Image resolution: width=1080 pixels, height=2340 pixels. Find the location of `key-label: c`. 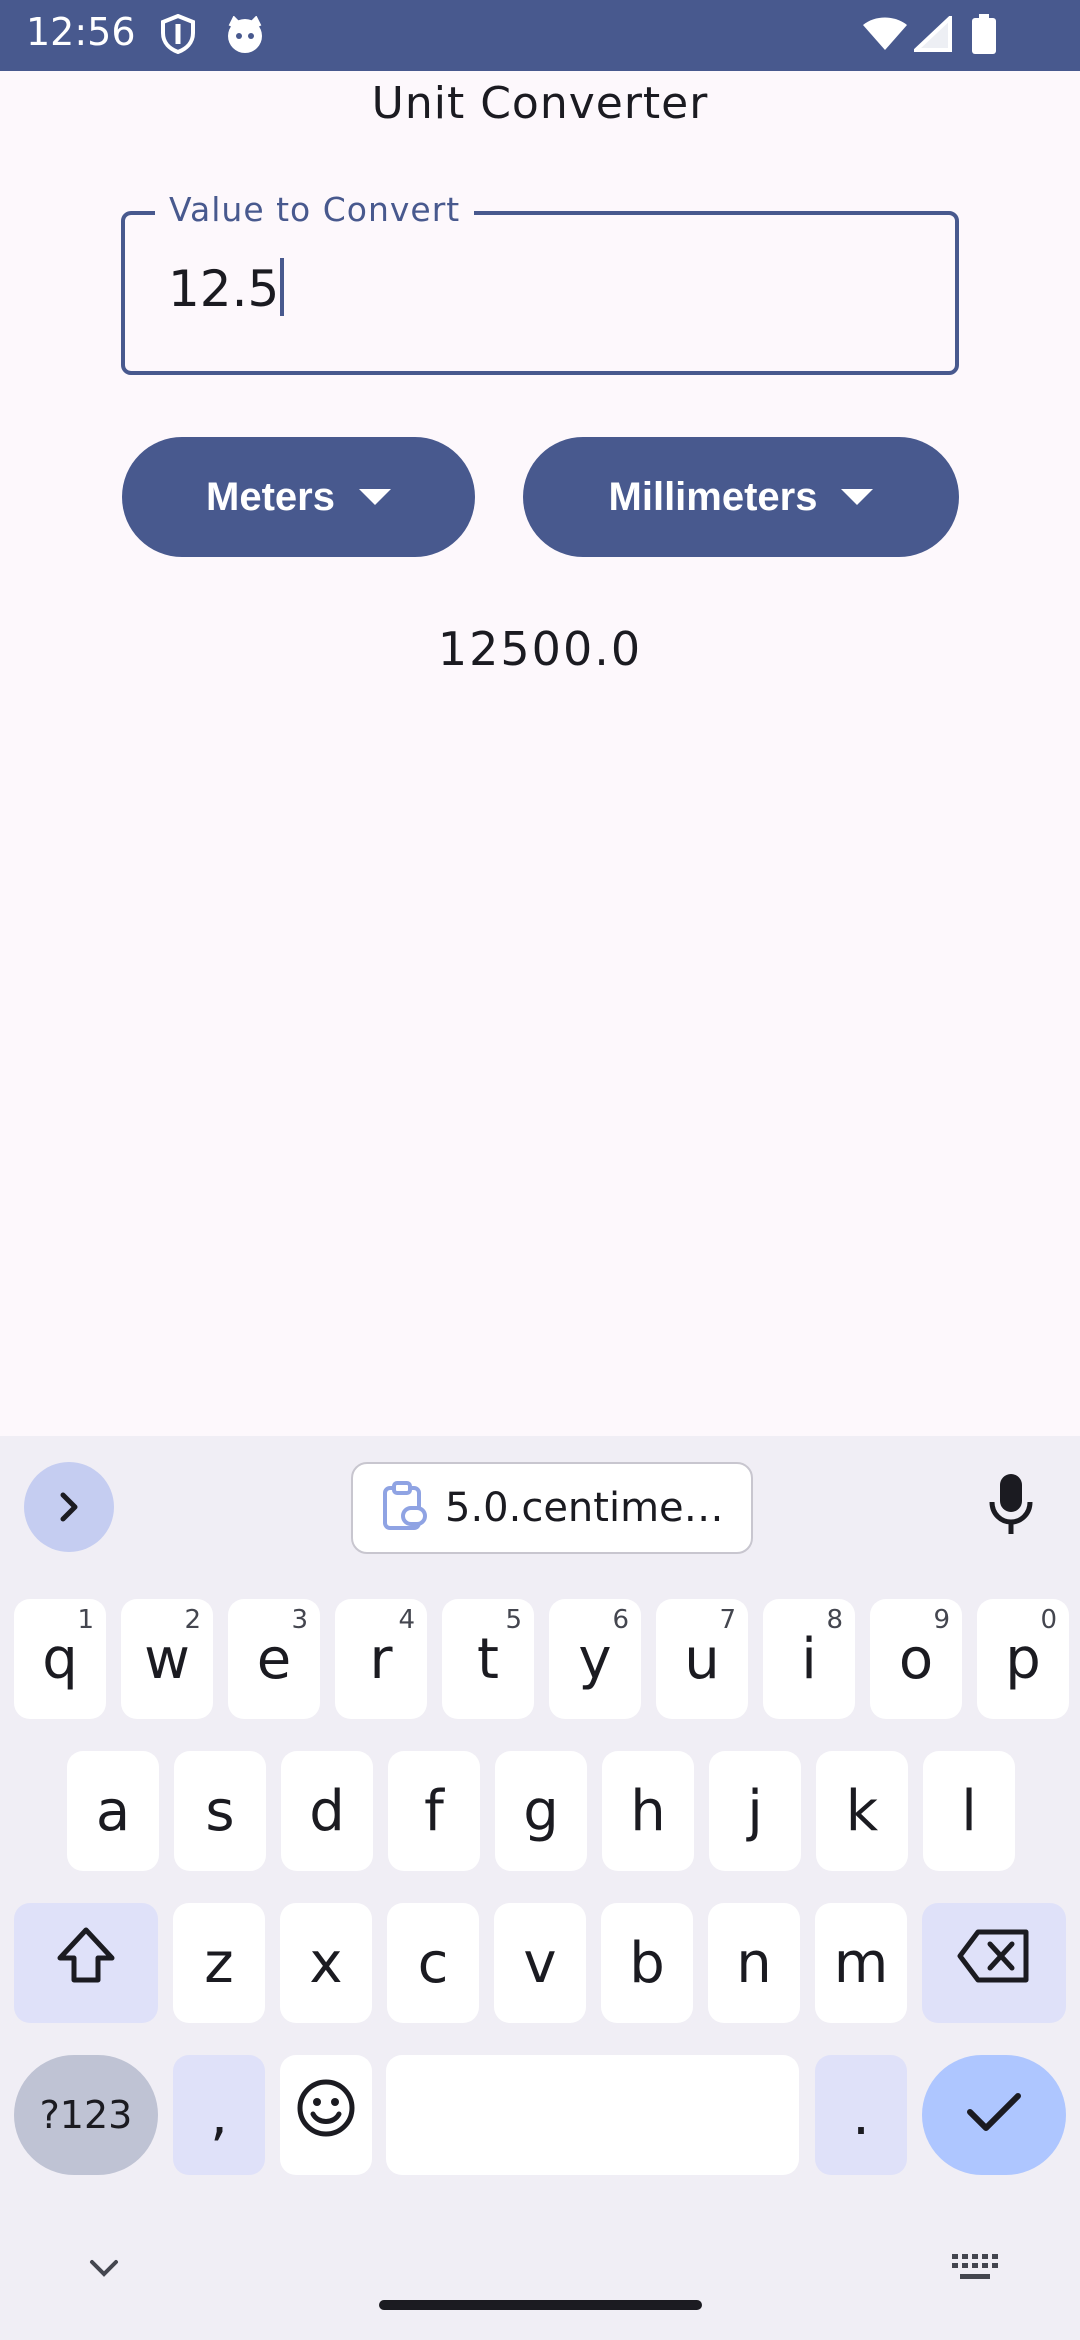

key-label: c is located at coordinates (433, 1963).